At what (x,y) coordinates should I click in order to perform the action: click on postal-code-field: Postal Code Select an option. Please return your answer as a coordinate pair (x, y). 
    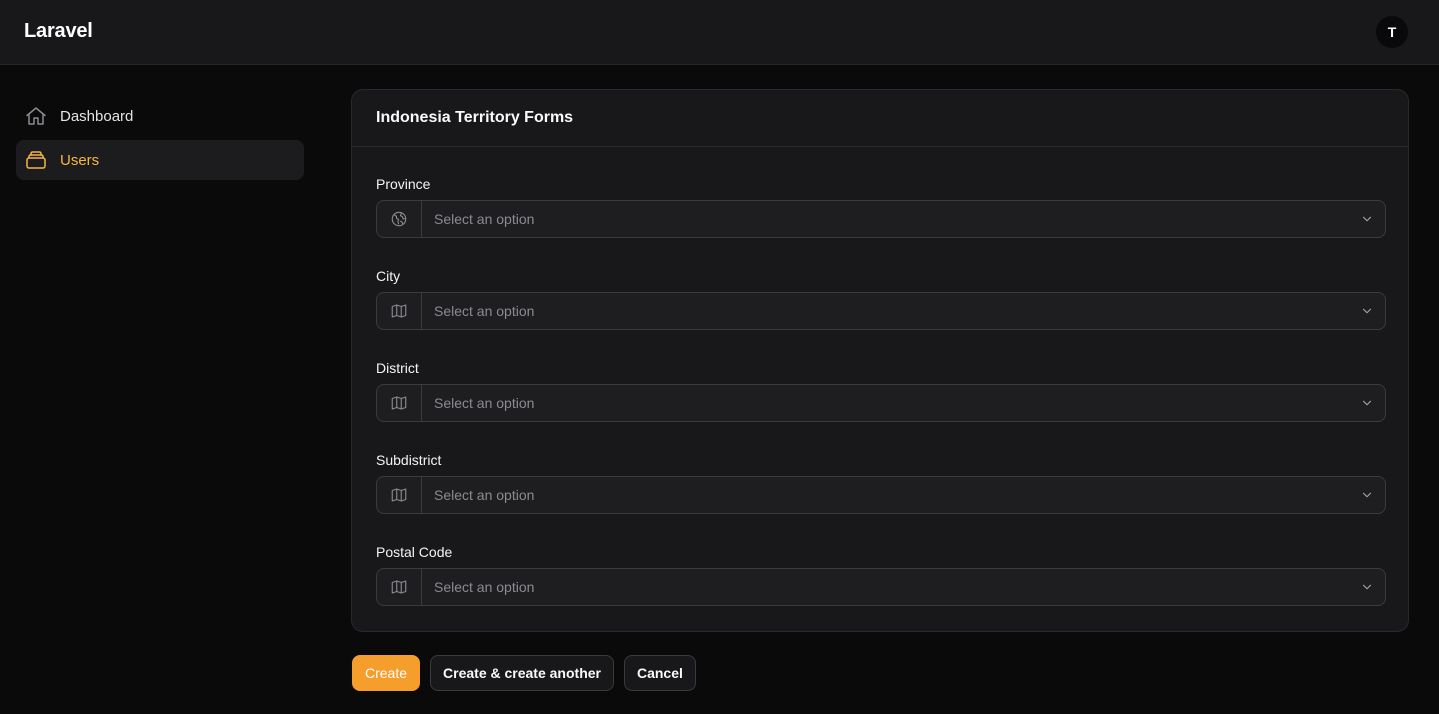
    Looking at the image, I should click on (881, 574).